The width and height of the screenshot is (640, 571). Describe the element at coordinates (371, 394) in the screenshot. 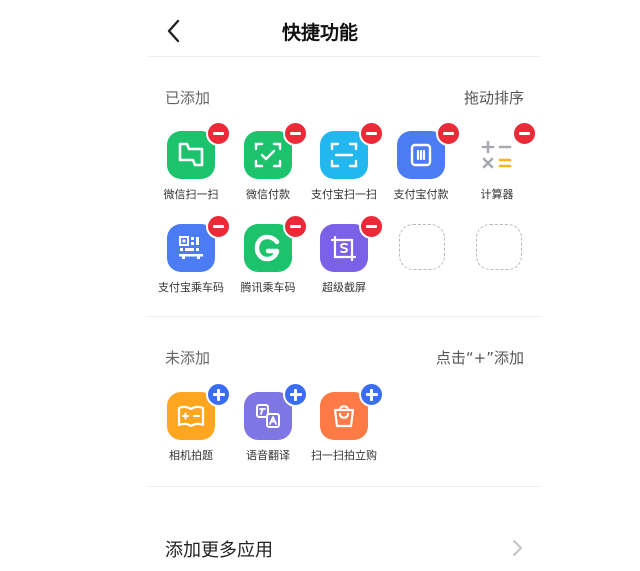

I see `add-badge` at that location.